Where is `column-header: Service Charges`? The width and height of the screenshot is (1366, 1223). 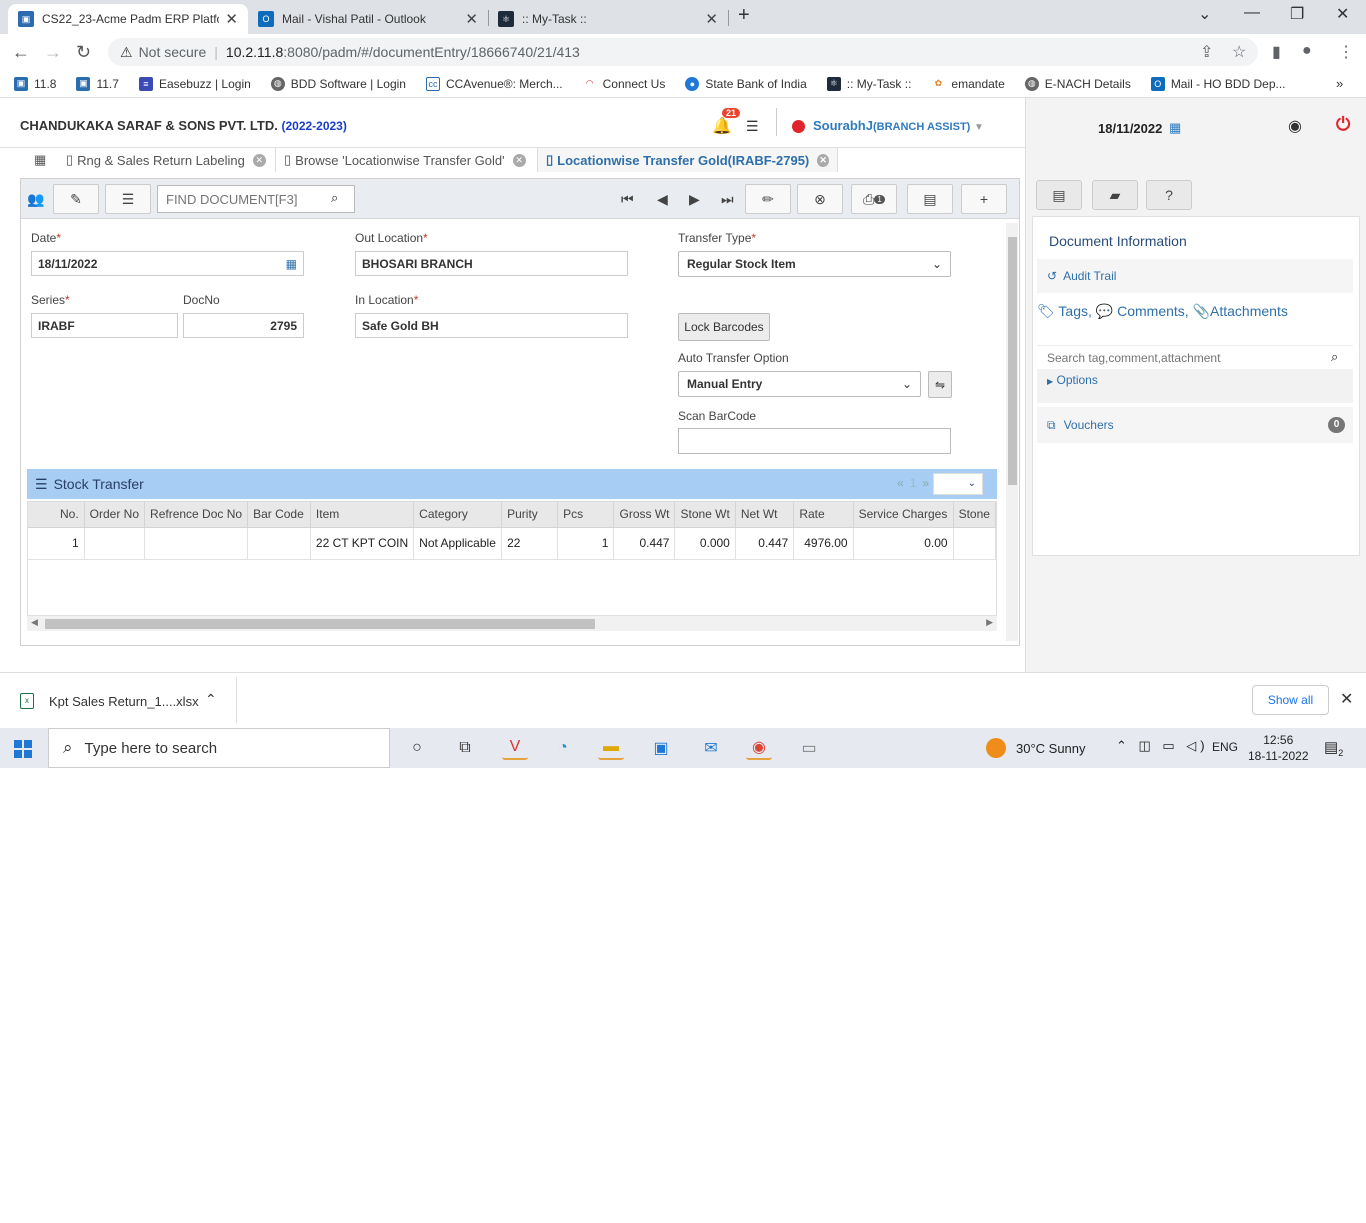
column-header: Service Charges is located at coordinates (903, 515).